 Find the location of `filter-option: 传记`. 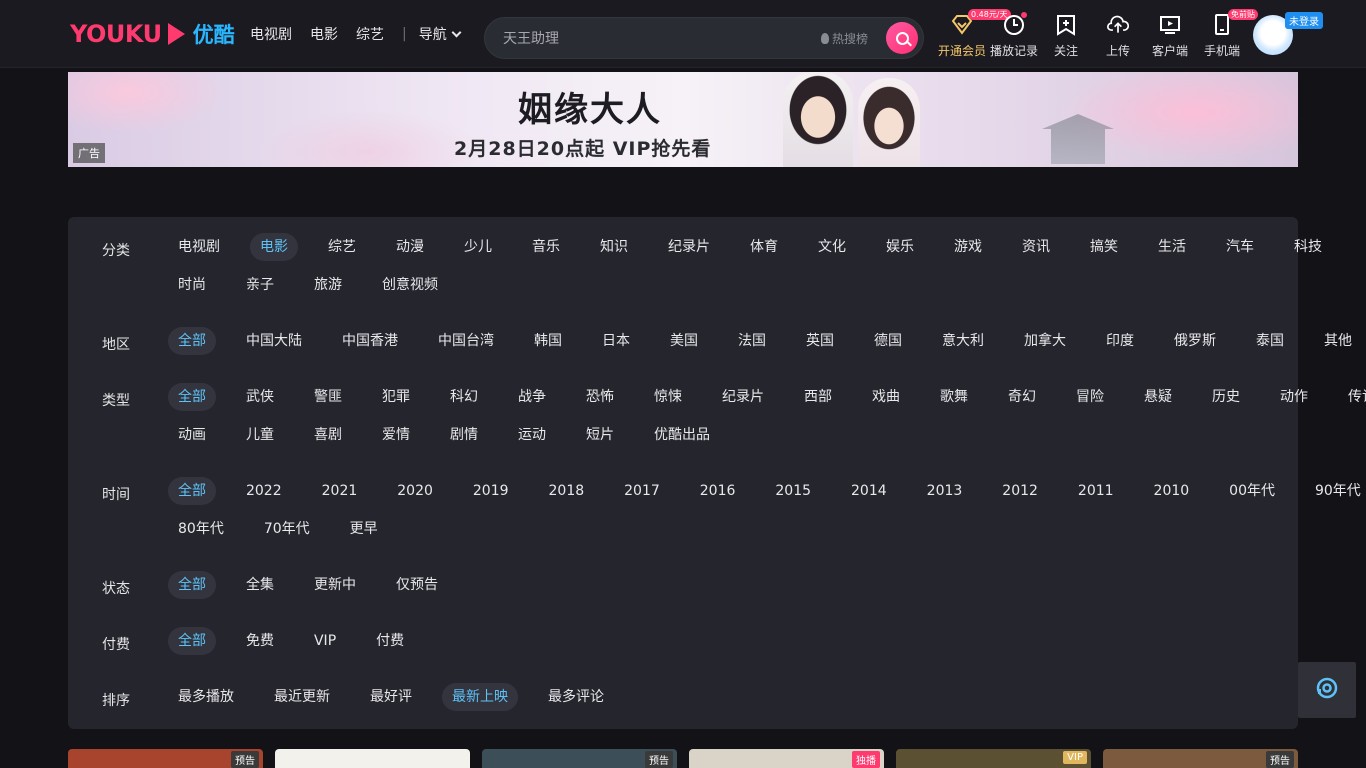

filter-option: 传记 is located at coordinates (1352, 397).